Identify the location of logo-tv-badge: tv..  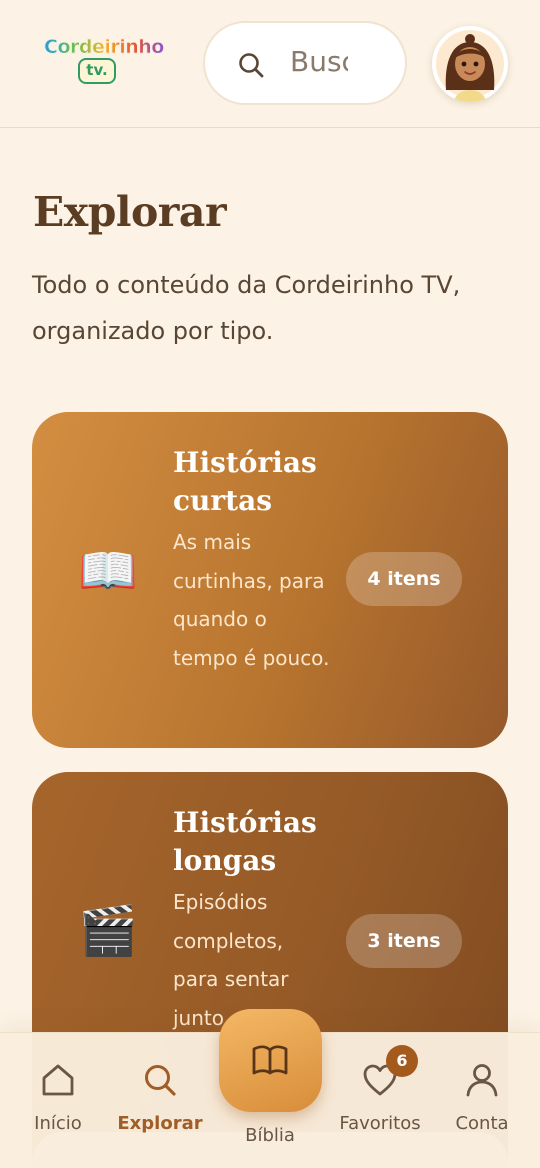
(97, 71).